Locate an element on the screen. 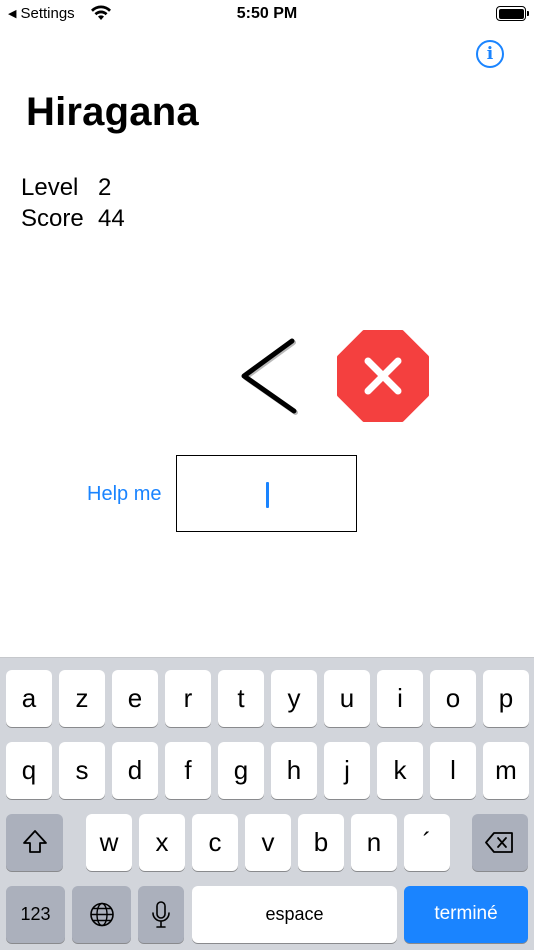  key-o: o is located at coordinates (453, 698).